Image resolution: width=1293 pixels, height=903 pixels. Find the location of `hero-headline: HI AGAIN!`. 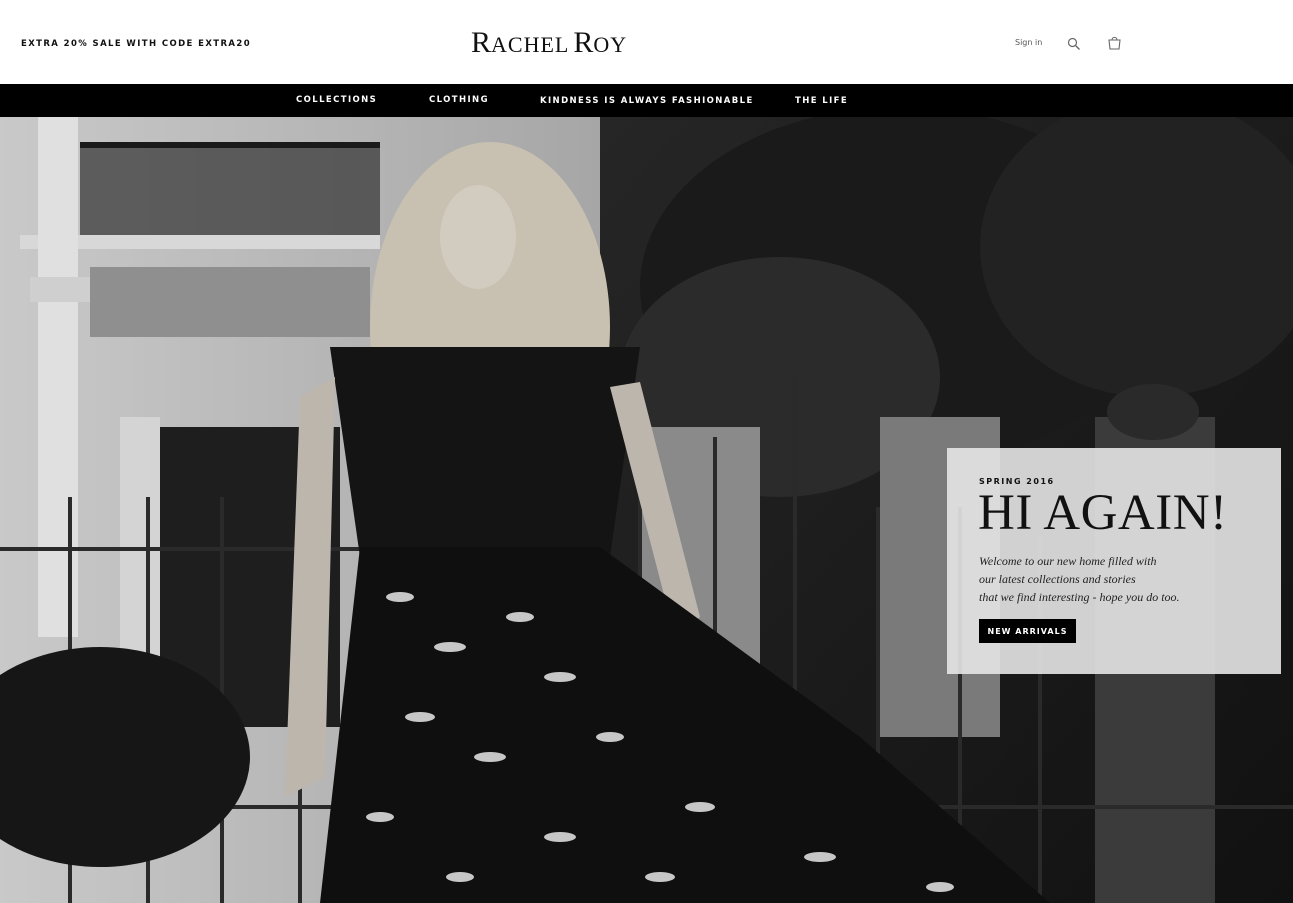

hero-headline: HI AGAIN! is located at coordinates (1103, 513).